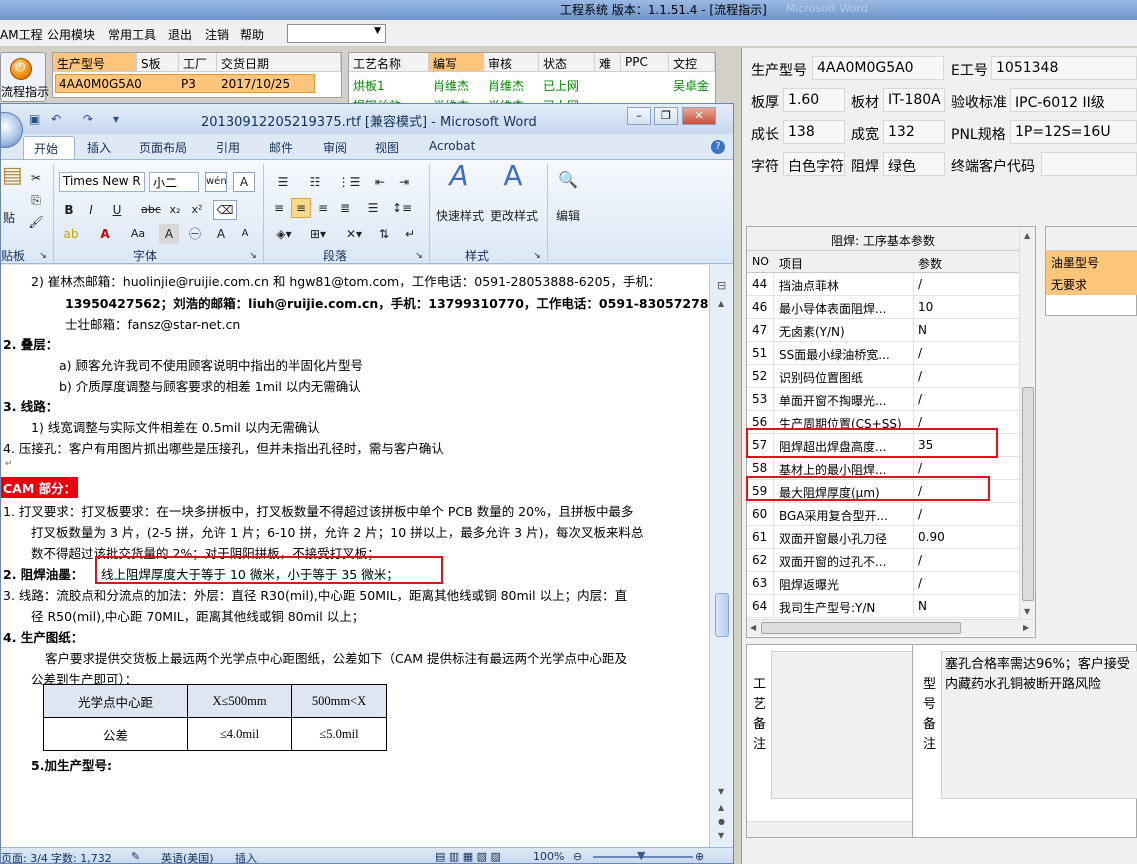 This screenshot has width=1137, height=864. Describe the element at coordinates (914, 100) in the screenshot. I see `material-field: IT-180A` at that location.